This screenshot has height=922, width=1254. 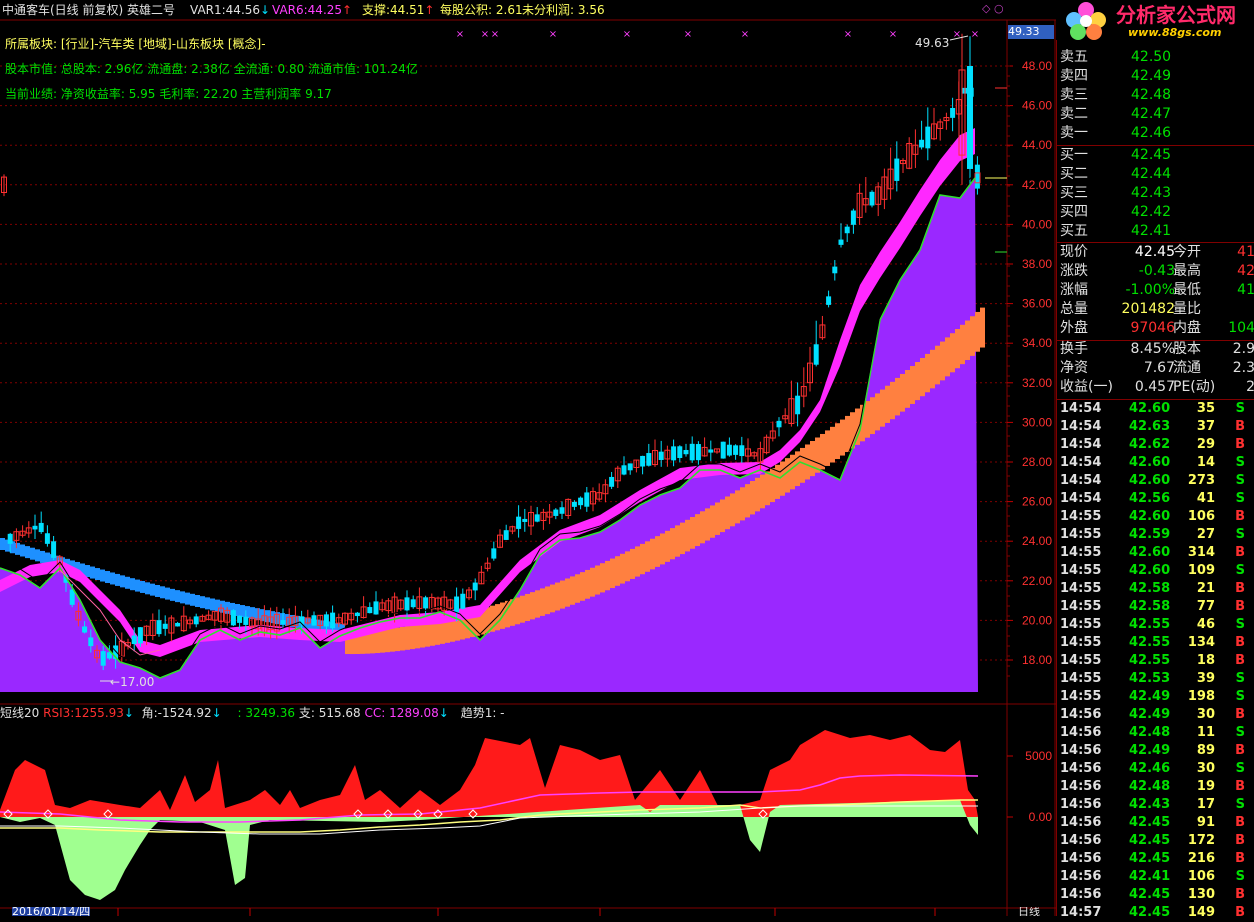 What do you see at coordinates (88, 713) in the screenshot?
I see `rsi-label: RSI3:1255.93↓` at bounding box center [88, 713].